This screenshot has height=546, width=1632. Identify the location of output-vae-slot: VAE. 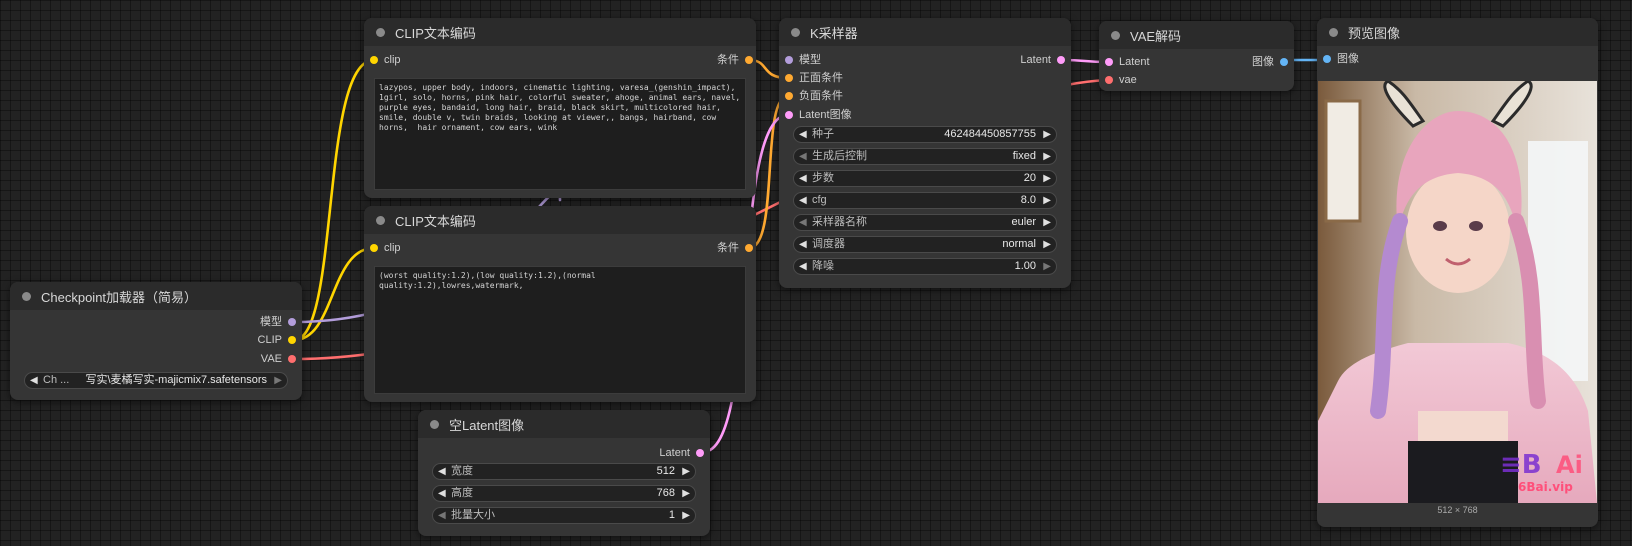
(278, 359).